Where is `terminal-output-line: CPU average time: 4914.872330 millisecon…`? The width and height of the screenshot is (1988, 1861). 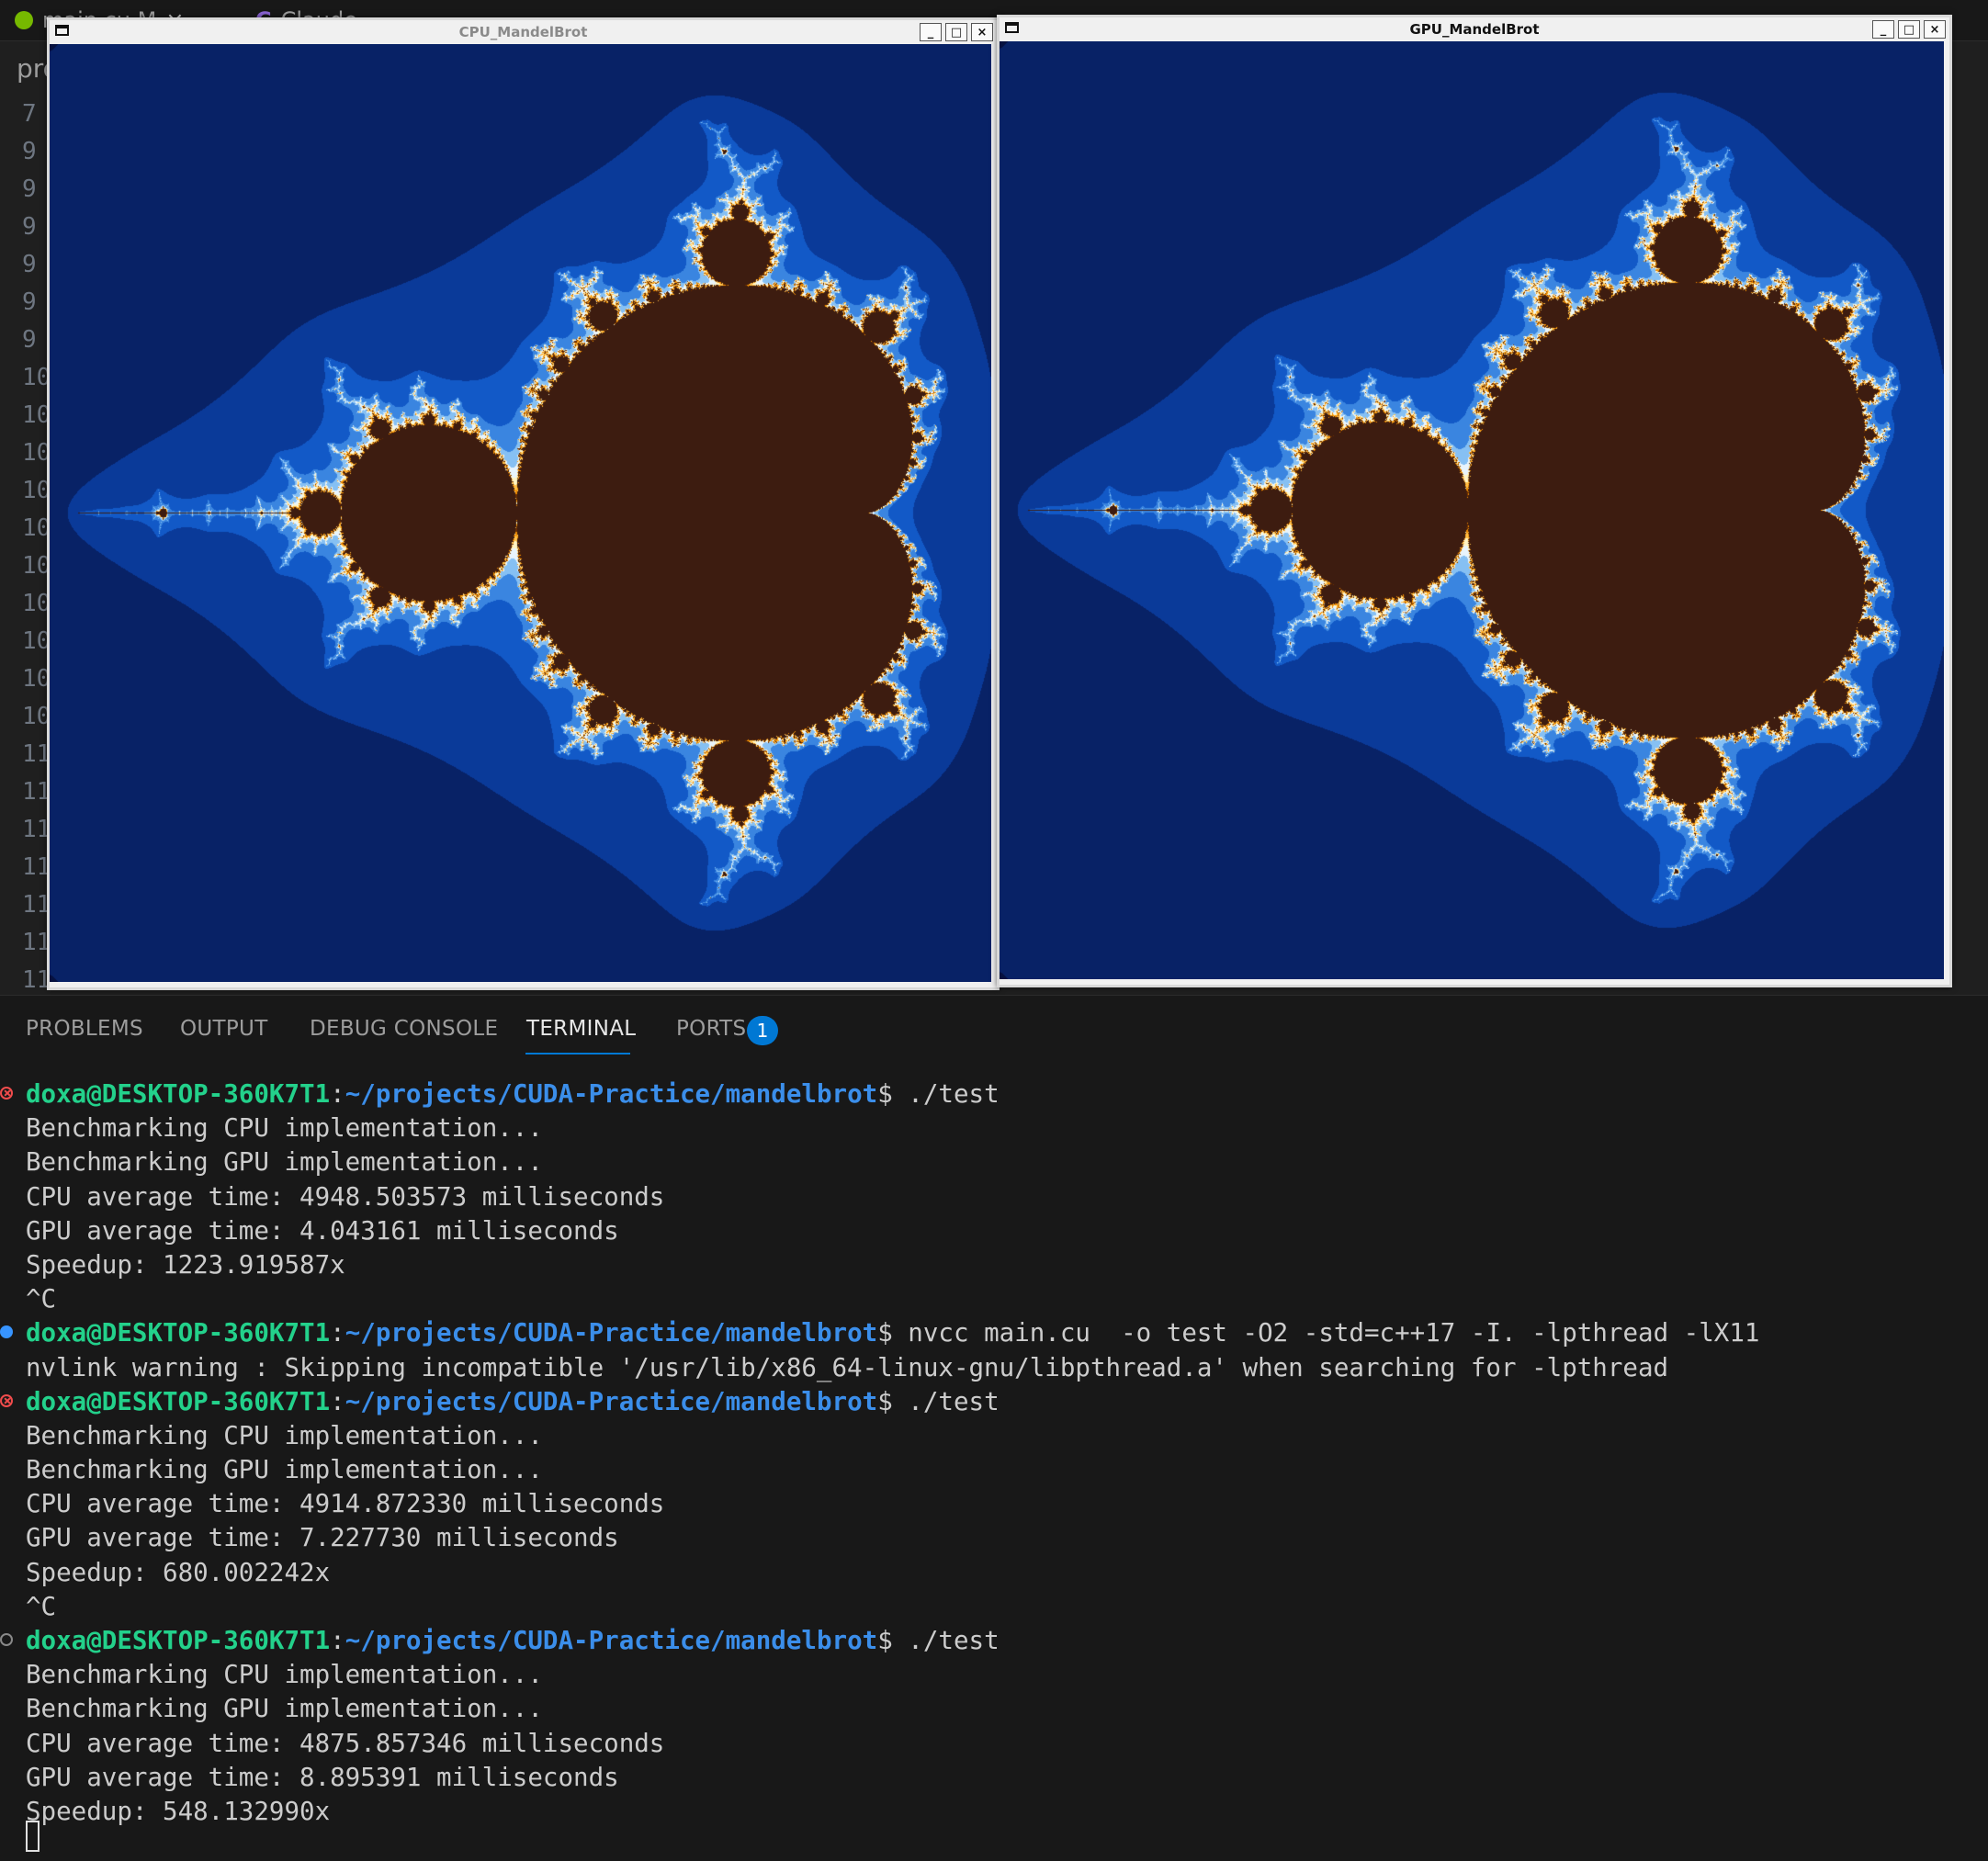 terminal-output-line: CPU average time: 4914.872330 millisecon… is located at coordinates (345, 1504).